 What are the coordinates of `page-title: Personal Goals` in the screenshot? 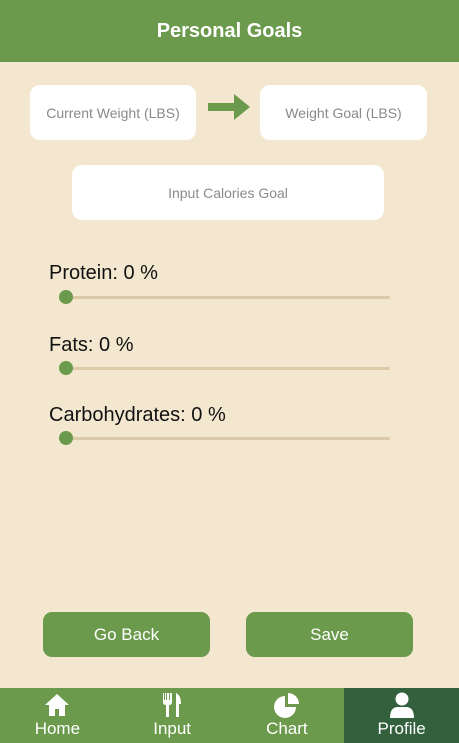 It's located at (229, 30).